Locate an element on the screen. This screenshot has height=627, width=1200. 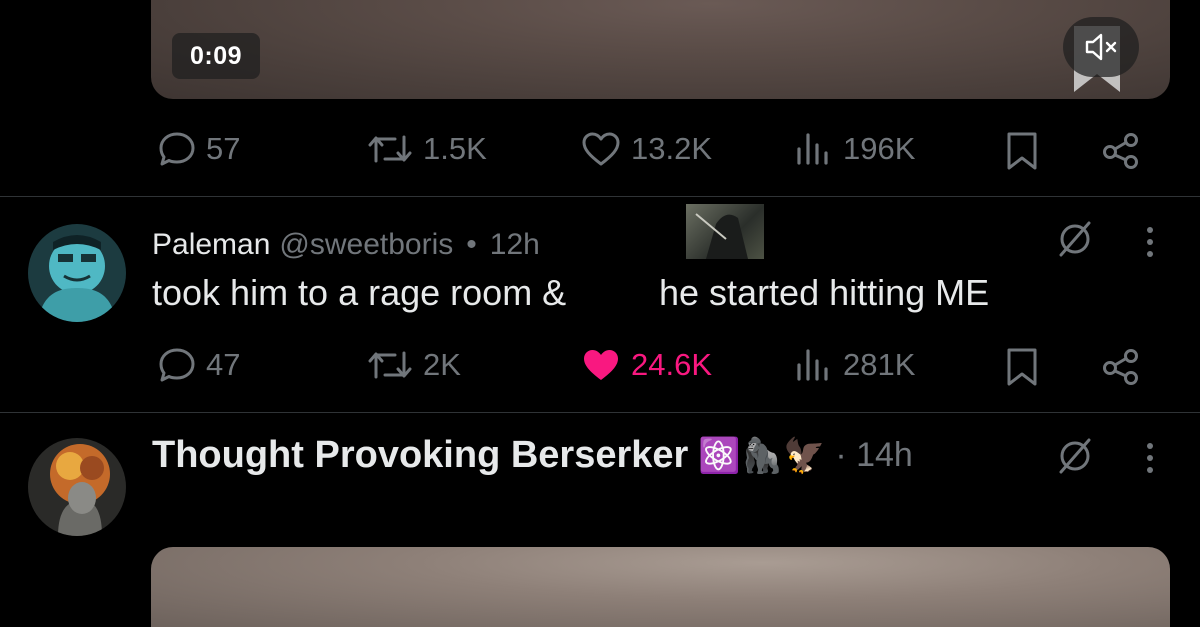
display-name: Thought Provoking Berserker is located at coordinates (420, 455).